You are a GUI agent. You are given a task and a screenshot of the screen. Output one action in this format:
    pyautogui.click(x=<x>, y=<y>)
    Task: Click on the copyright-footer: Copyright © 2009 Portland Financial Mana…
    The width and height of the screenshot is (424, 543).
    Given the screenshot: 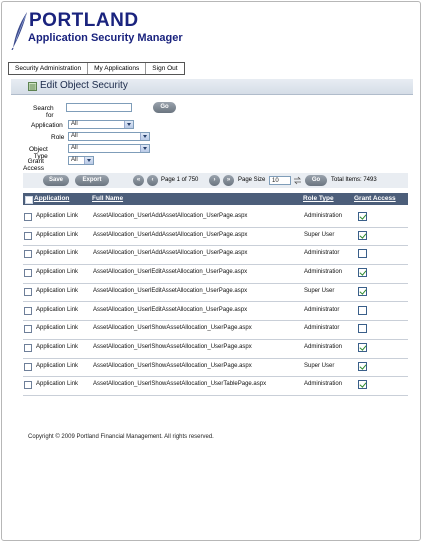 What is the action you would take?
    pyautogui.click(x=121, y=437)
    